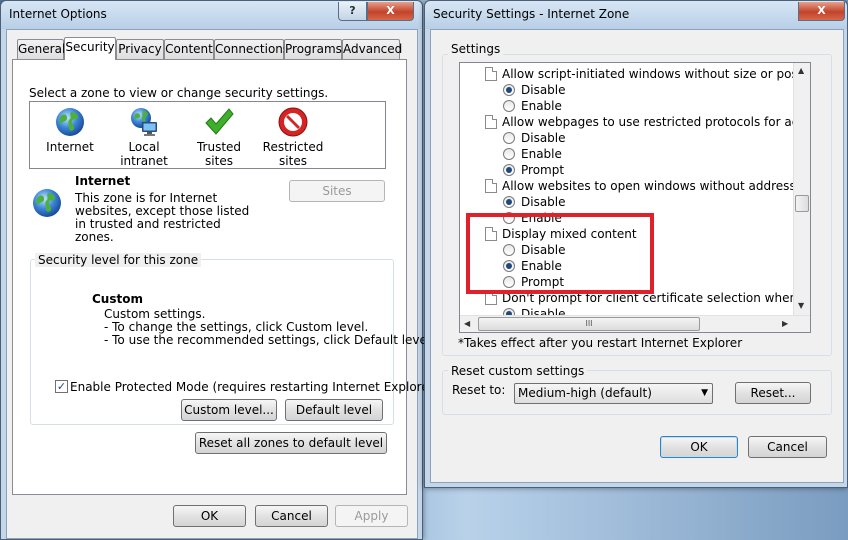  I want to click on reset-to-select: Medium-high (default) ▼, so click(613, 393).